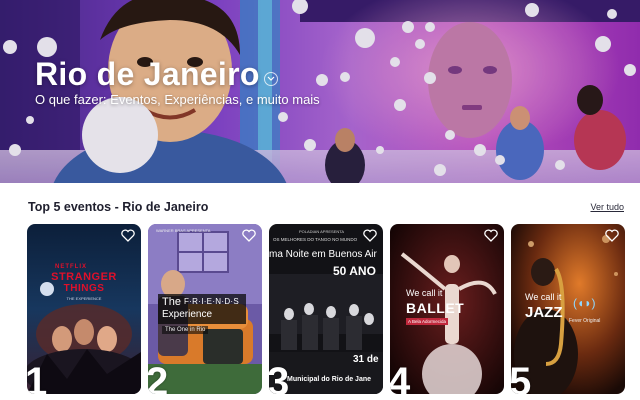  Describe the element at coordinates (585, 321) in the screenshot. I see `card-badge: Fever Original` at that location.